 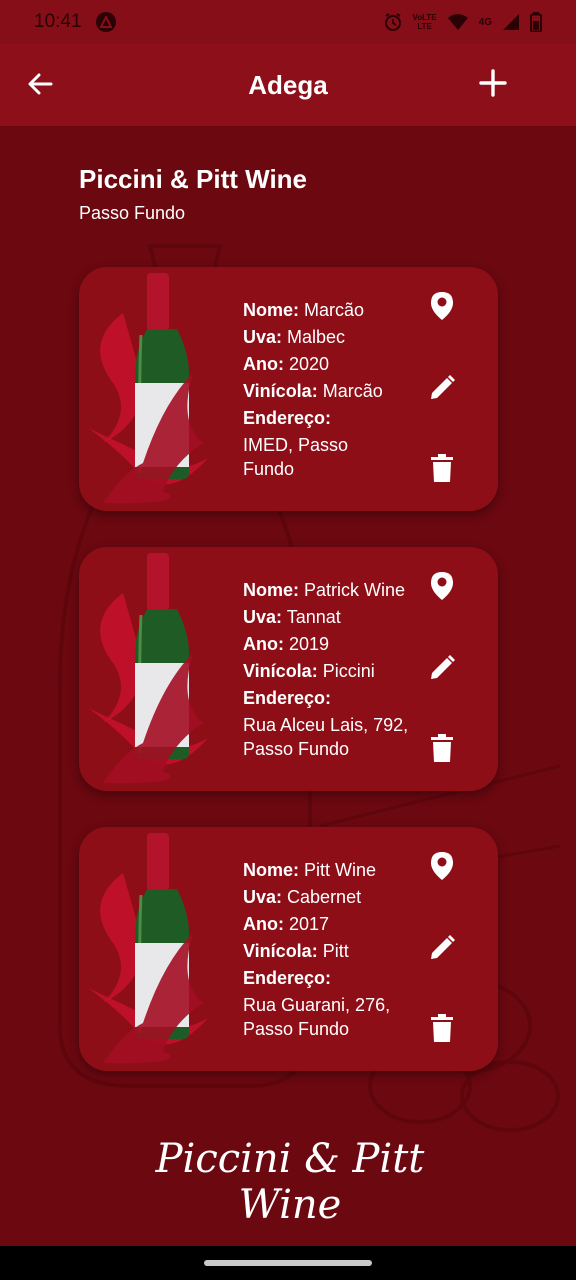 I want to click on brand-logo-line1: Piccini & Pitt, so click(x=290, y=1159).